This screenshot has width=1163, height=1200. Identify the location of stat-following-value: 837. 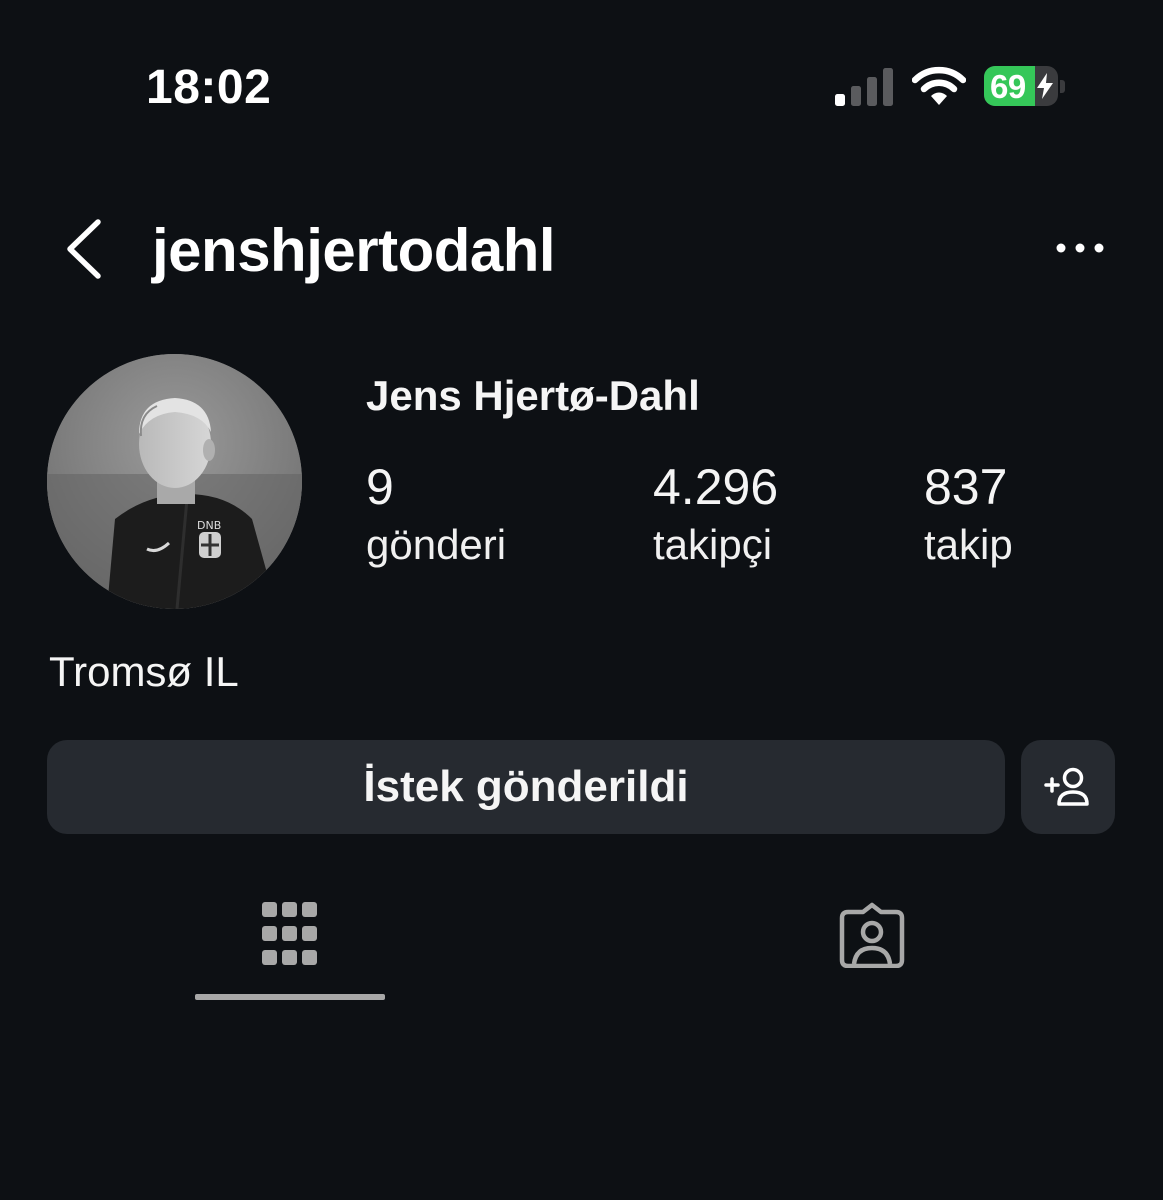
(966, 487).